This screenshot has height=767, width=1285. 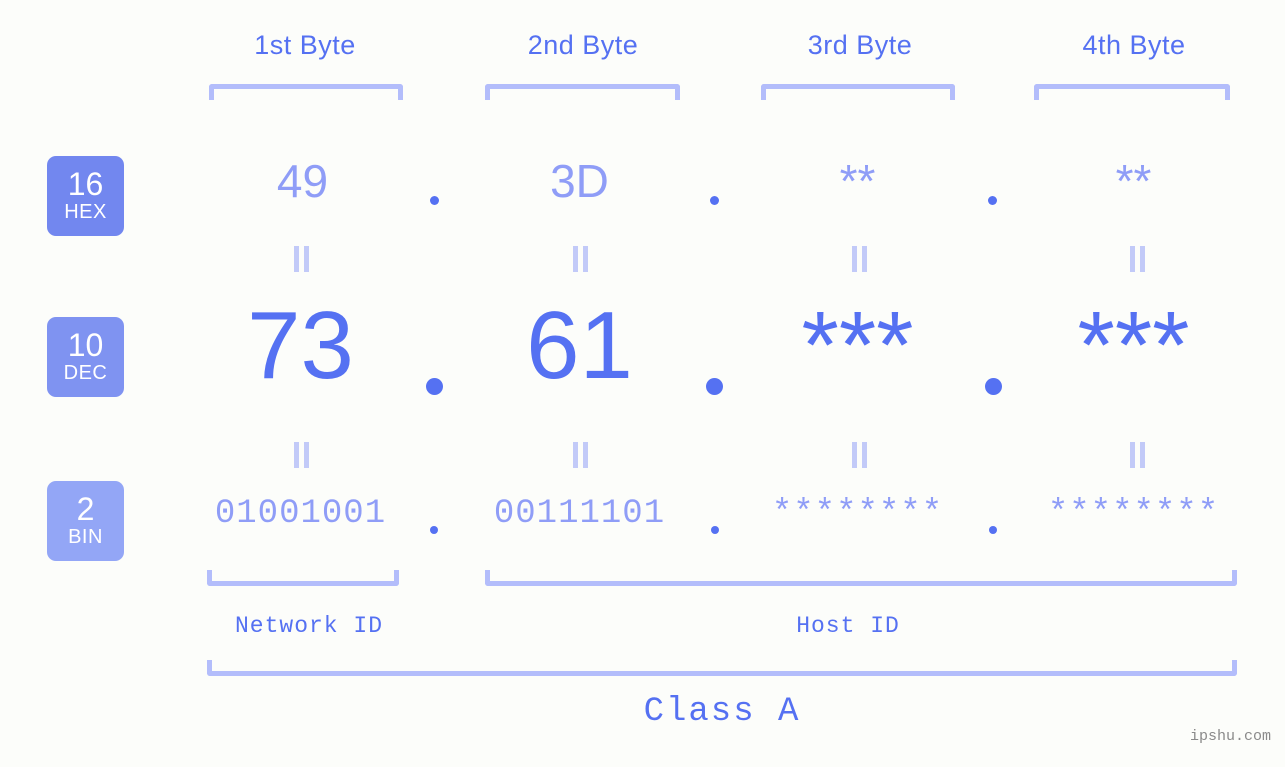 What do you see at coordinates (579, 514) in the screenshot?
I see `bin-value-byte-2: 00111101` at bounding box center [579, 514].